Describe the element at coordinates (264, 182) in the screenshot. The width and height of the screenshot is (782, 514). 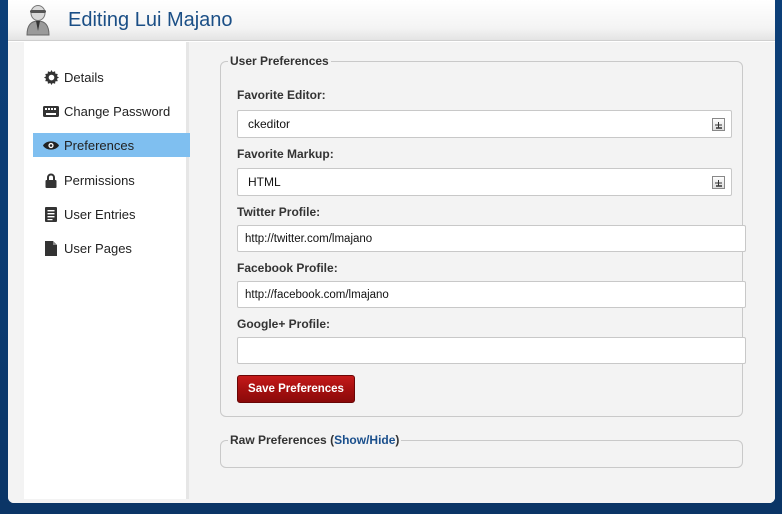
I see `favorite-markup-value: HTML` at that location.